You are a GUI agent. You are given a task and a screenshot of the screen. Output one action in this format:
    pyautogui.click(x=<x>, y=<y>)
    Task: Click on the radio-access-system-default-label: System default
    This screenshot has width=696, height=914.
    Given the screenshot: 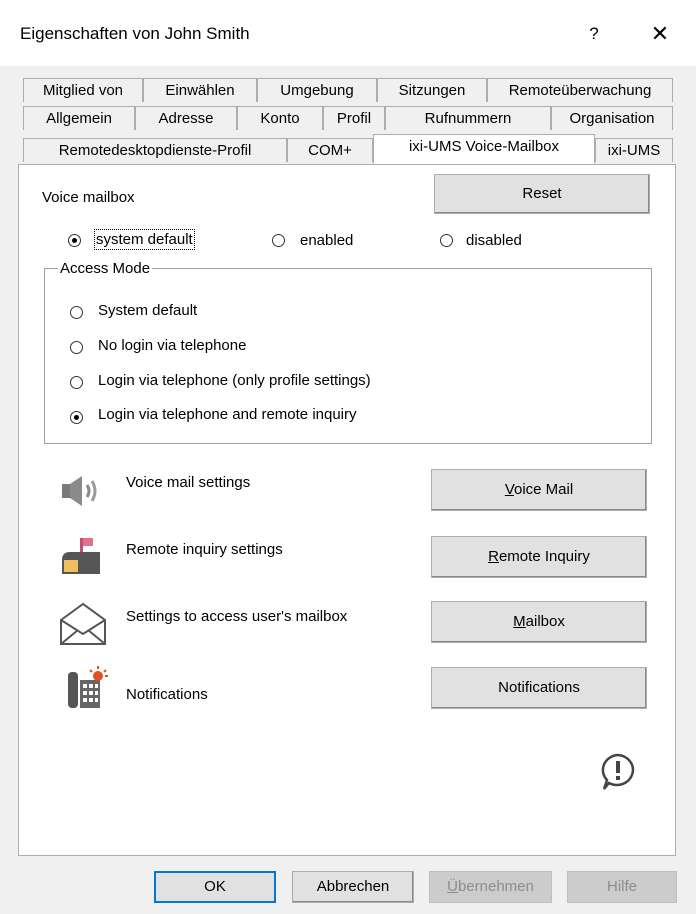 What is the action you would take?
    pyautogui.click(x=147, y=310)
    